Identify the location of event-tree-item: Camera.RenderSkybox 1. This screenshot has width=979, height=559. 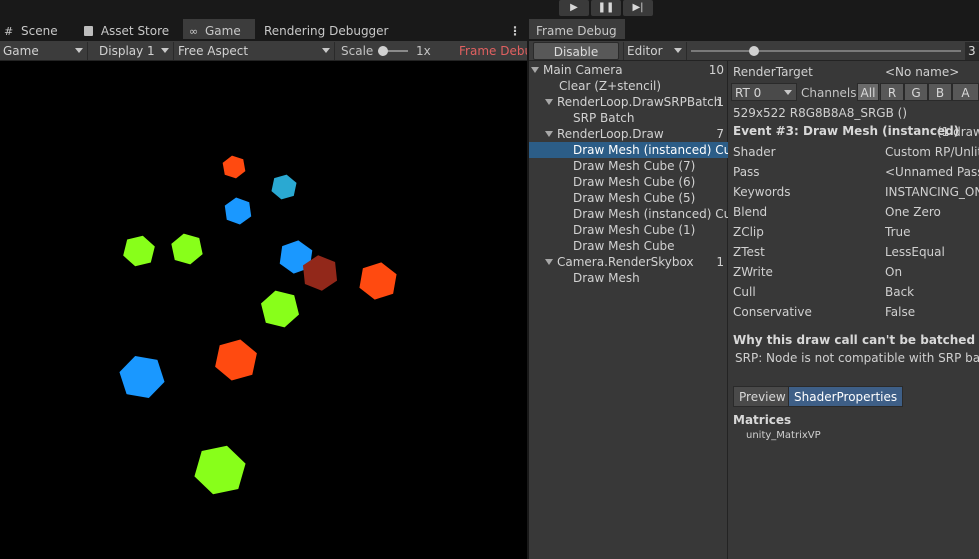
(628, 262).